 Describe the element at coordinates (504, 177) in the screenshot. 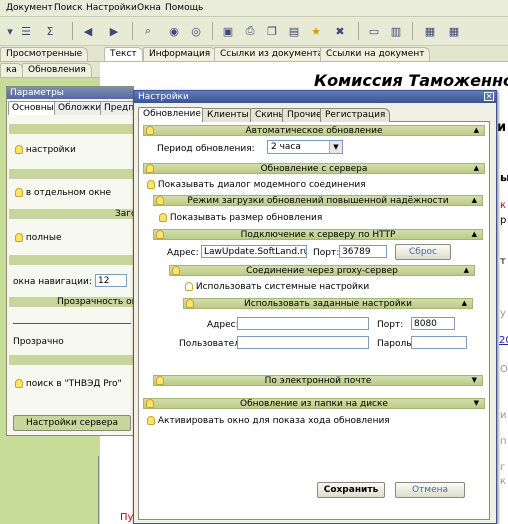

I see `bg-fragment: ы` at that location.